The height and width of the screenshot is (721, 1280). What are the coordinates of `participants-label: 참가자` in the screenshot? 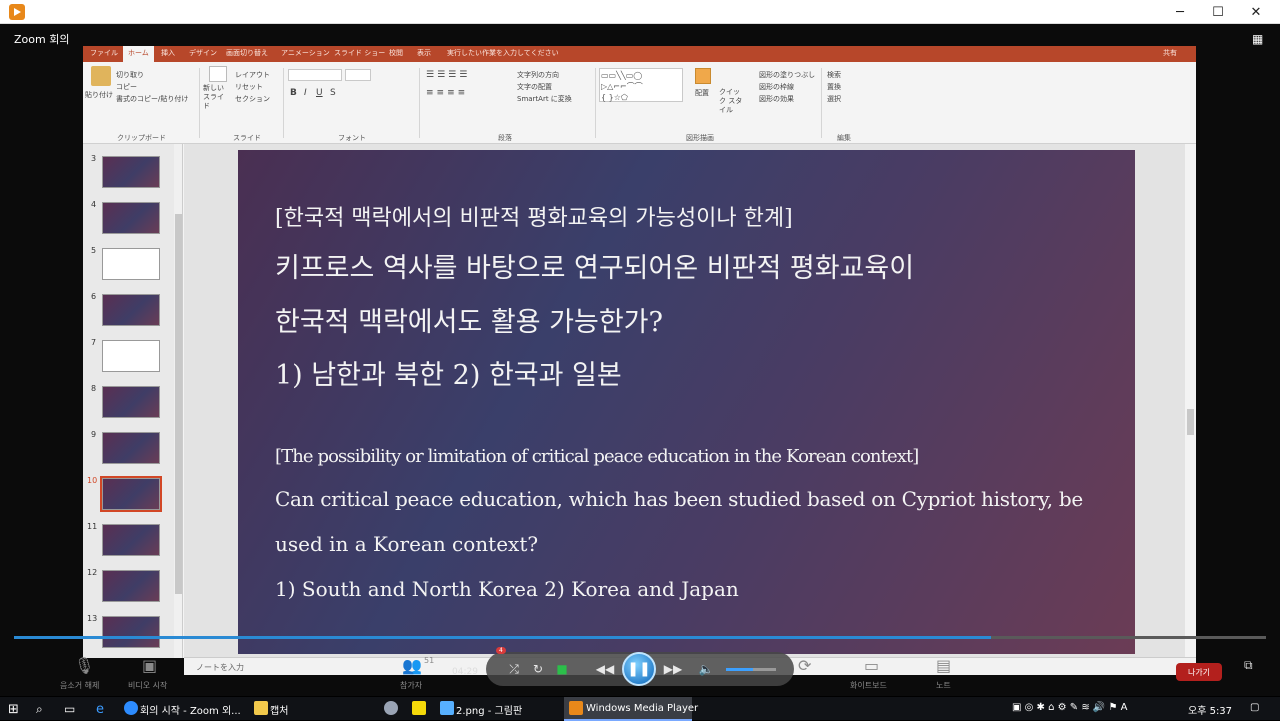 It's located at (411, 685).